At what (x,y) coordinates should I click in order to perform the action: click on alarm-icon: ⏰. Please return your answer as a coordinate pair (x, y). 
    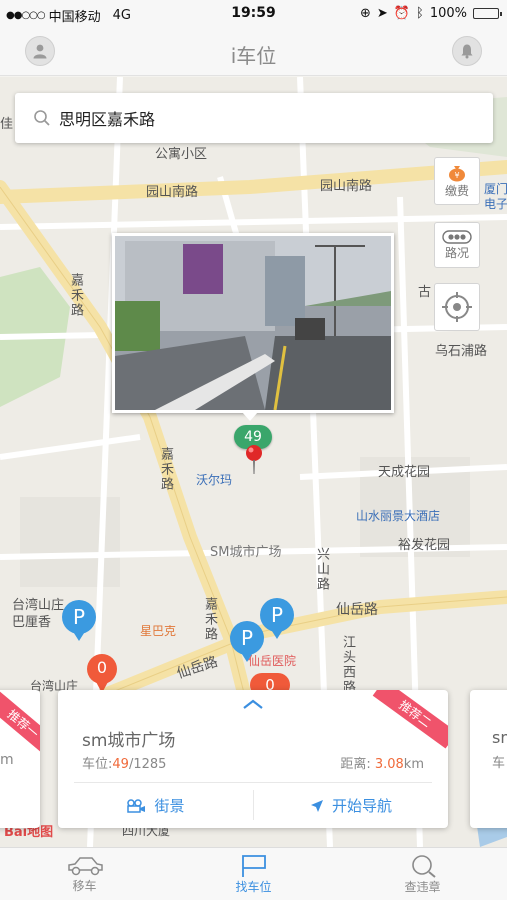
    Looking at the image, I should click on (402, 13).